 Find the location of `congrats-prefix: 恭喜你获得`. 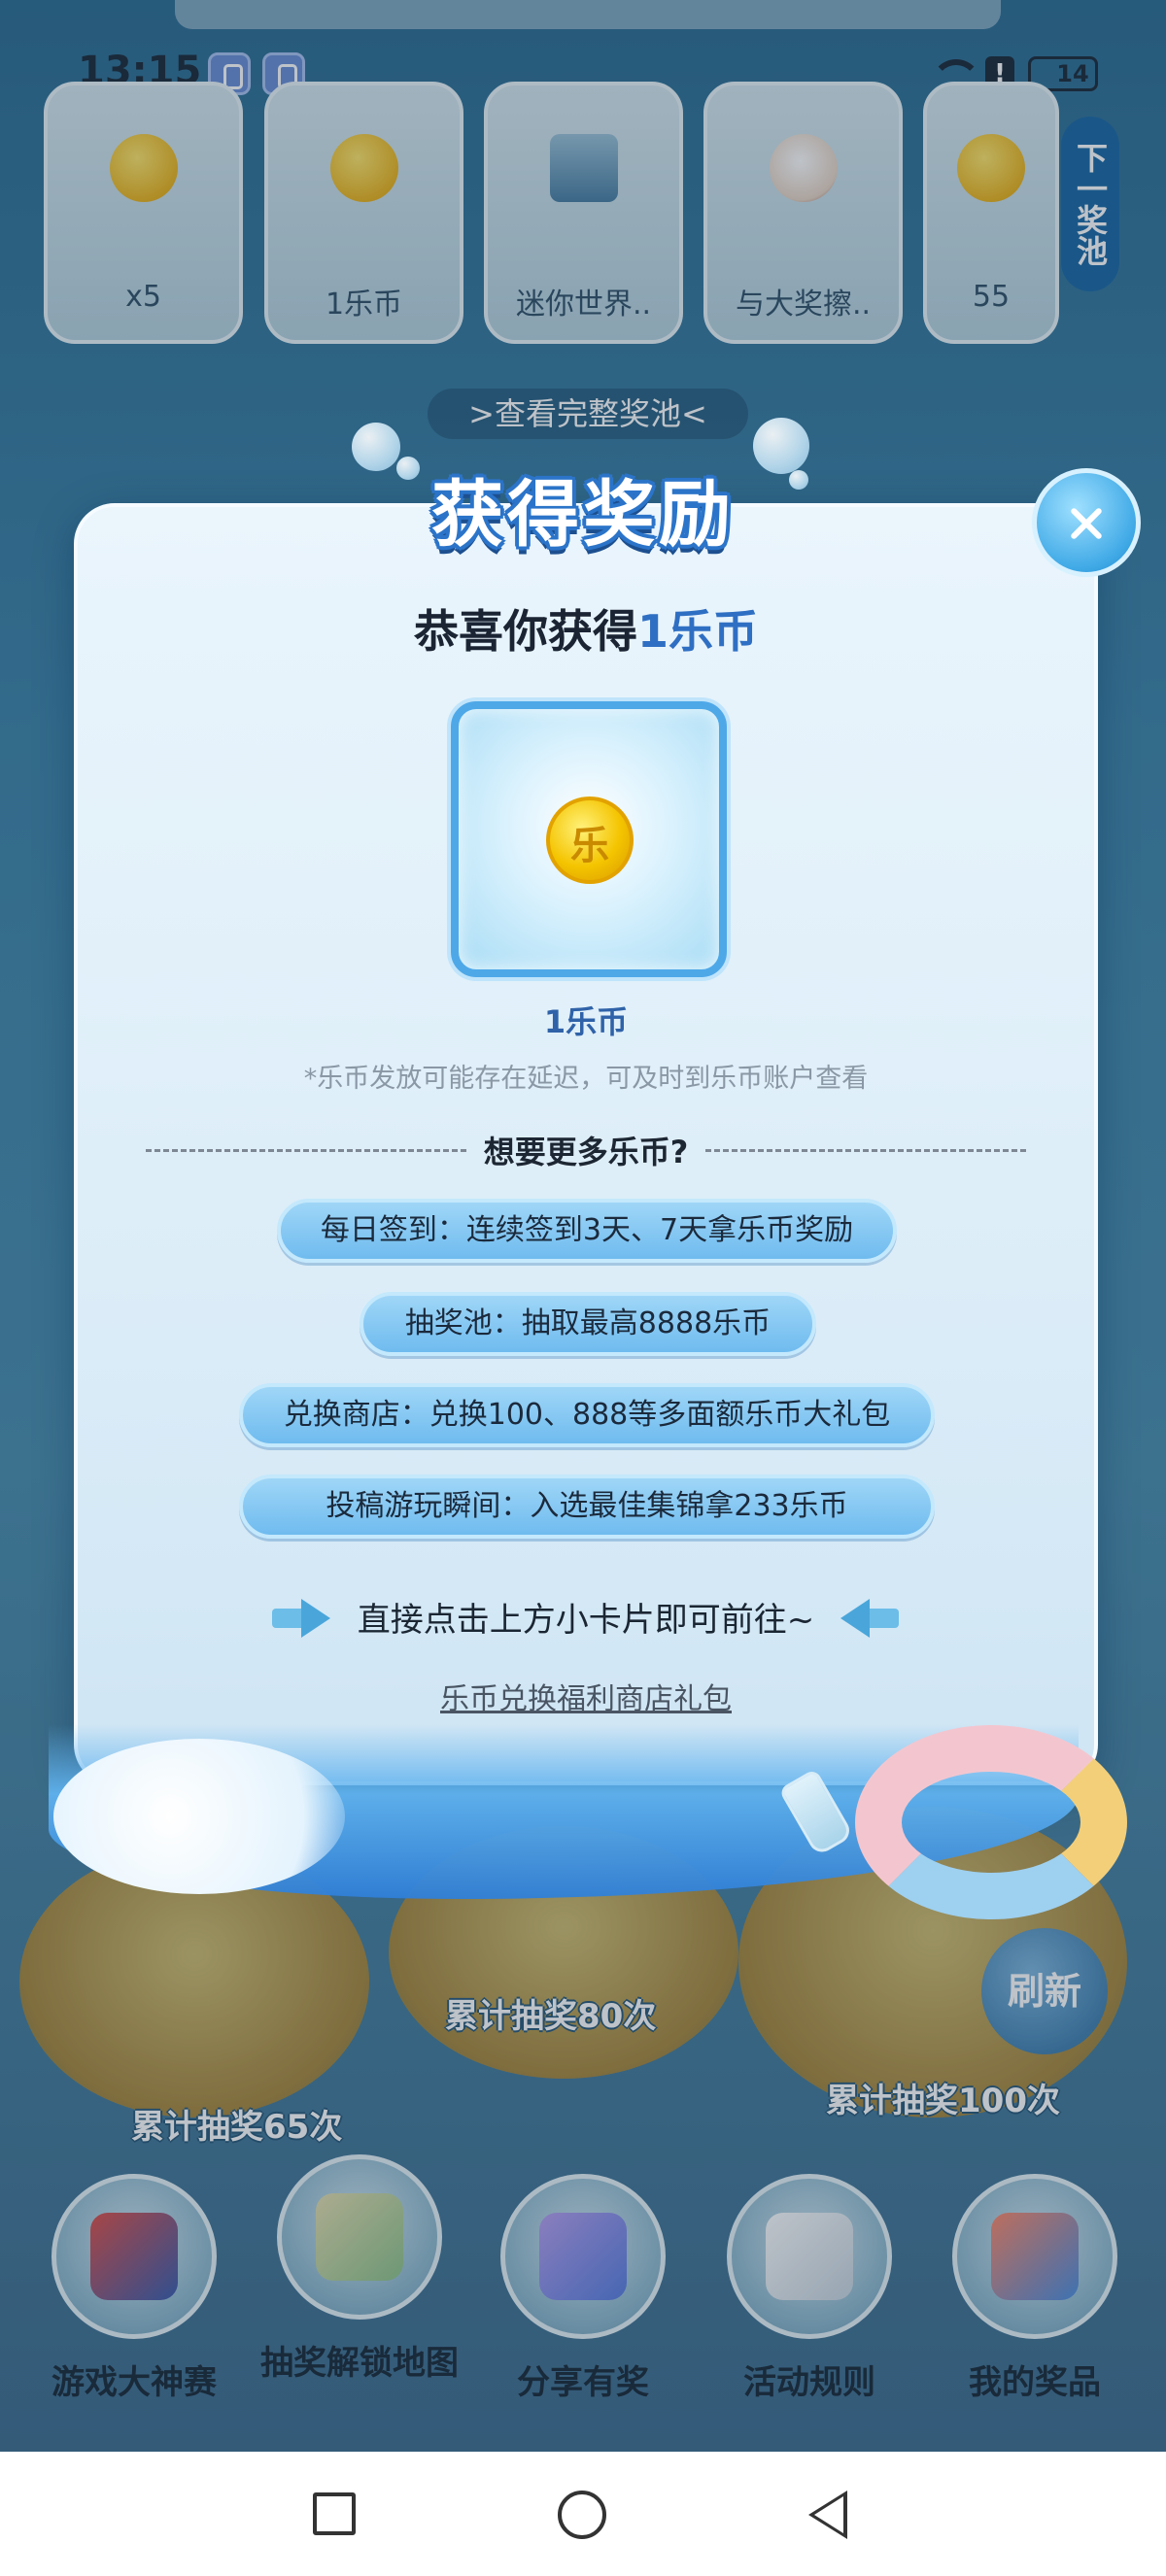

congrats-prefix: 恭喜你获得 is located at coordinates (525, 631).